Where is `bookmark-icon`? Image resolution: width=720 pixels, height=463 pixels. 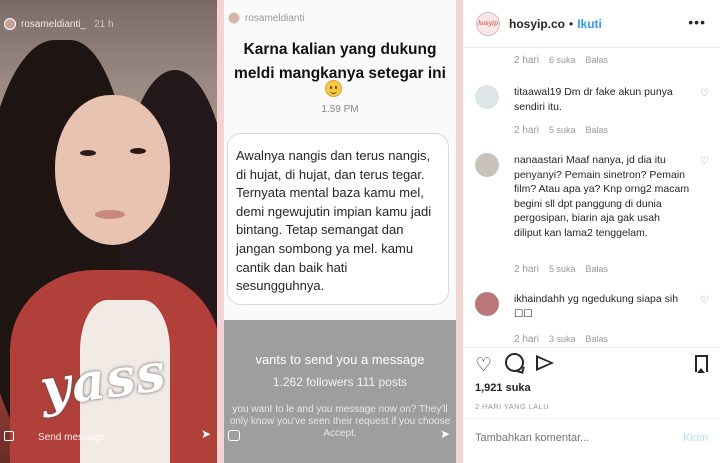
bookmark-icon is located at coordinates (701, 364).